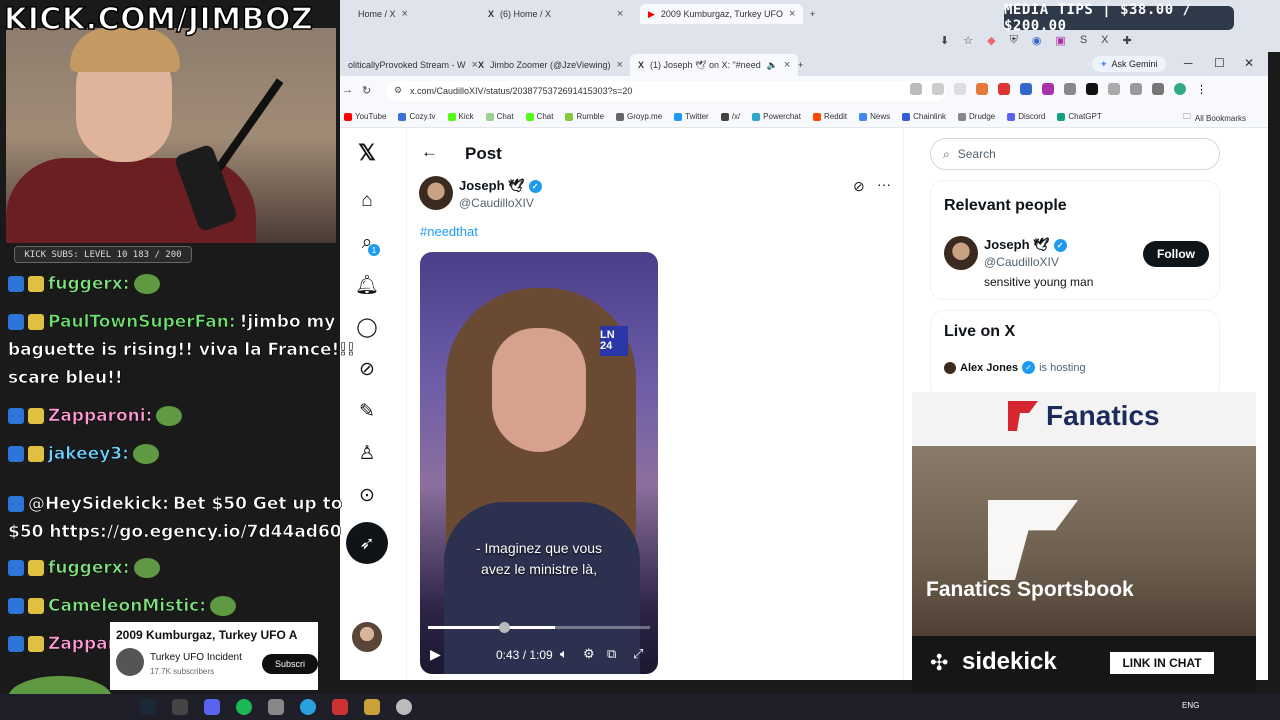 This screenshot has height=720, width=1280. Describe the element at coordinates (722, 14) in the screenshot. I see `back-tab-ufo: ▶ 2009 Kumburgaz, Turkey UFO ×` at that location.